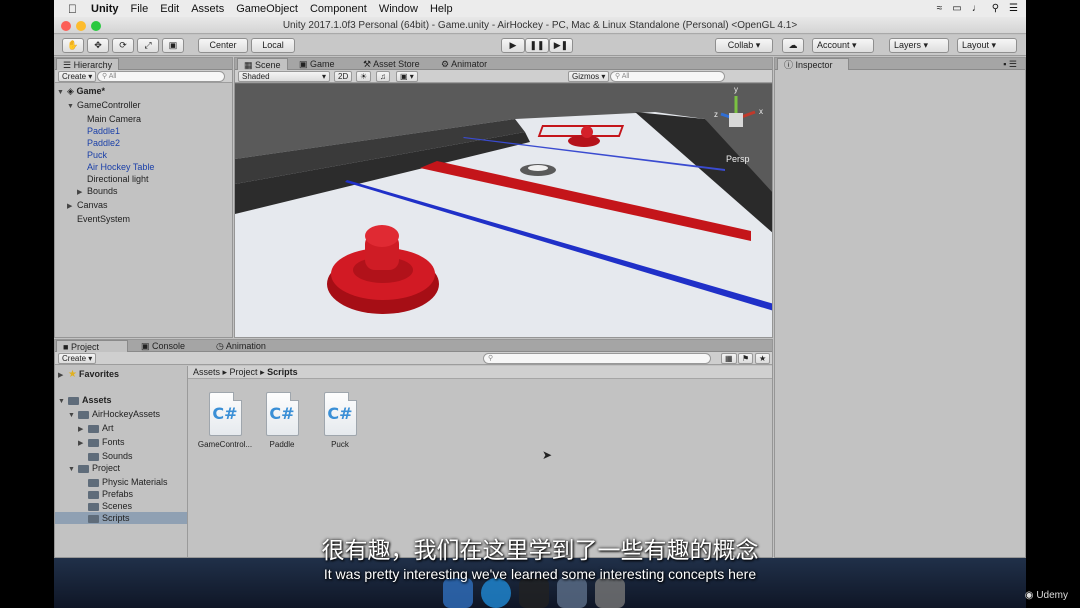 This screenshot has width=1080, height=608. Describe the element at coordinates (317, 64) in the screenshot. I see `tab-game: ▣ Game` at that location.